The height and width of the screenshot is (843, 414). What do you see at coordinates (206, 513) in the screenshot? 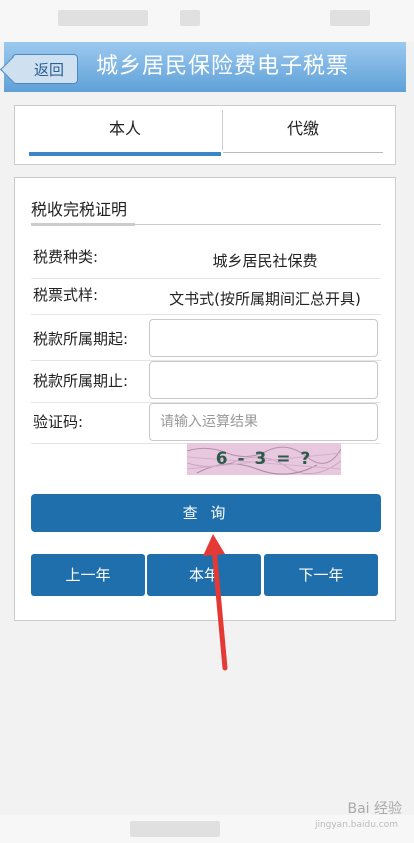
I see `query-button: 查 询` at bounding box center [206, 513].